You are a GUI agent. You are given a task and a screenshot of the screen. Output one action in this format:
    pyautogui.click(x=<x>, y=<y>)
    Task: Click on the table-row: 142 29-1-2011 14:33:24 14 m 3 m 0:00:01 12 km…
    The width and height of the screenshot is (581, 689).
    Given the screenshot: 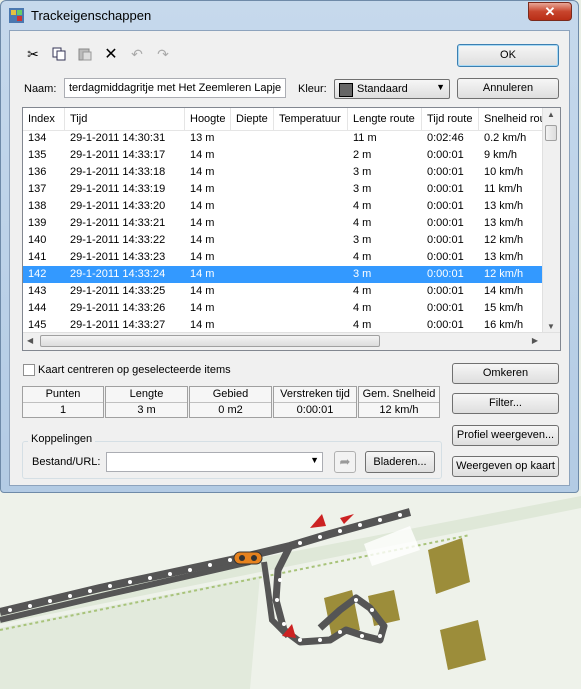 What is the action you would take?
    pyautogui.click(x=283, y=274)
    